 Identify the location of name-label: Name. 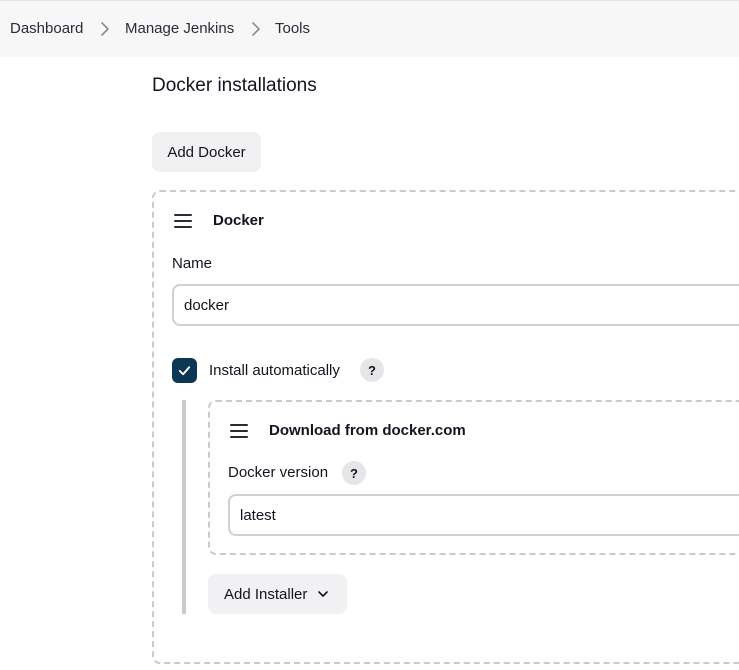
(192, 263).